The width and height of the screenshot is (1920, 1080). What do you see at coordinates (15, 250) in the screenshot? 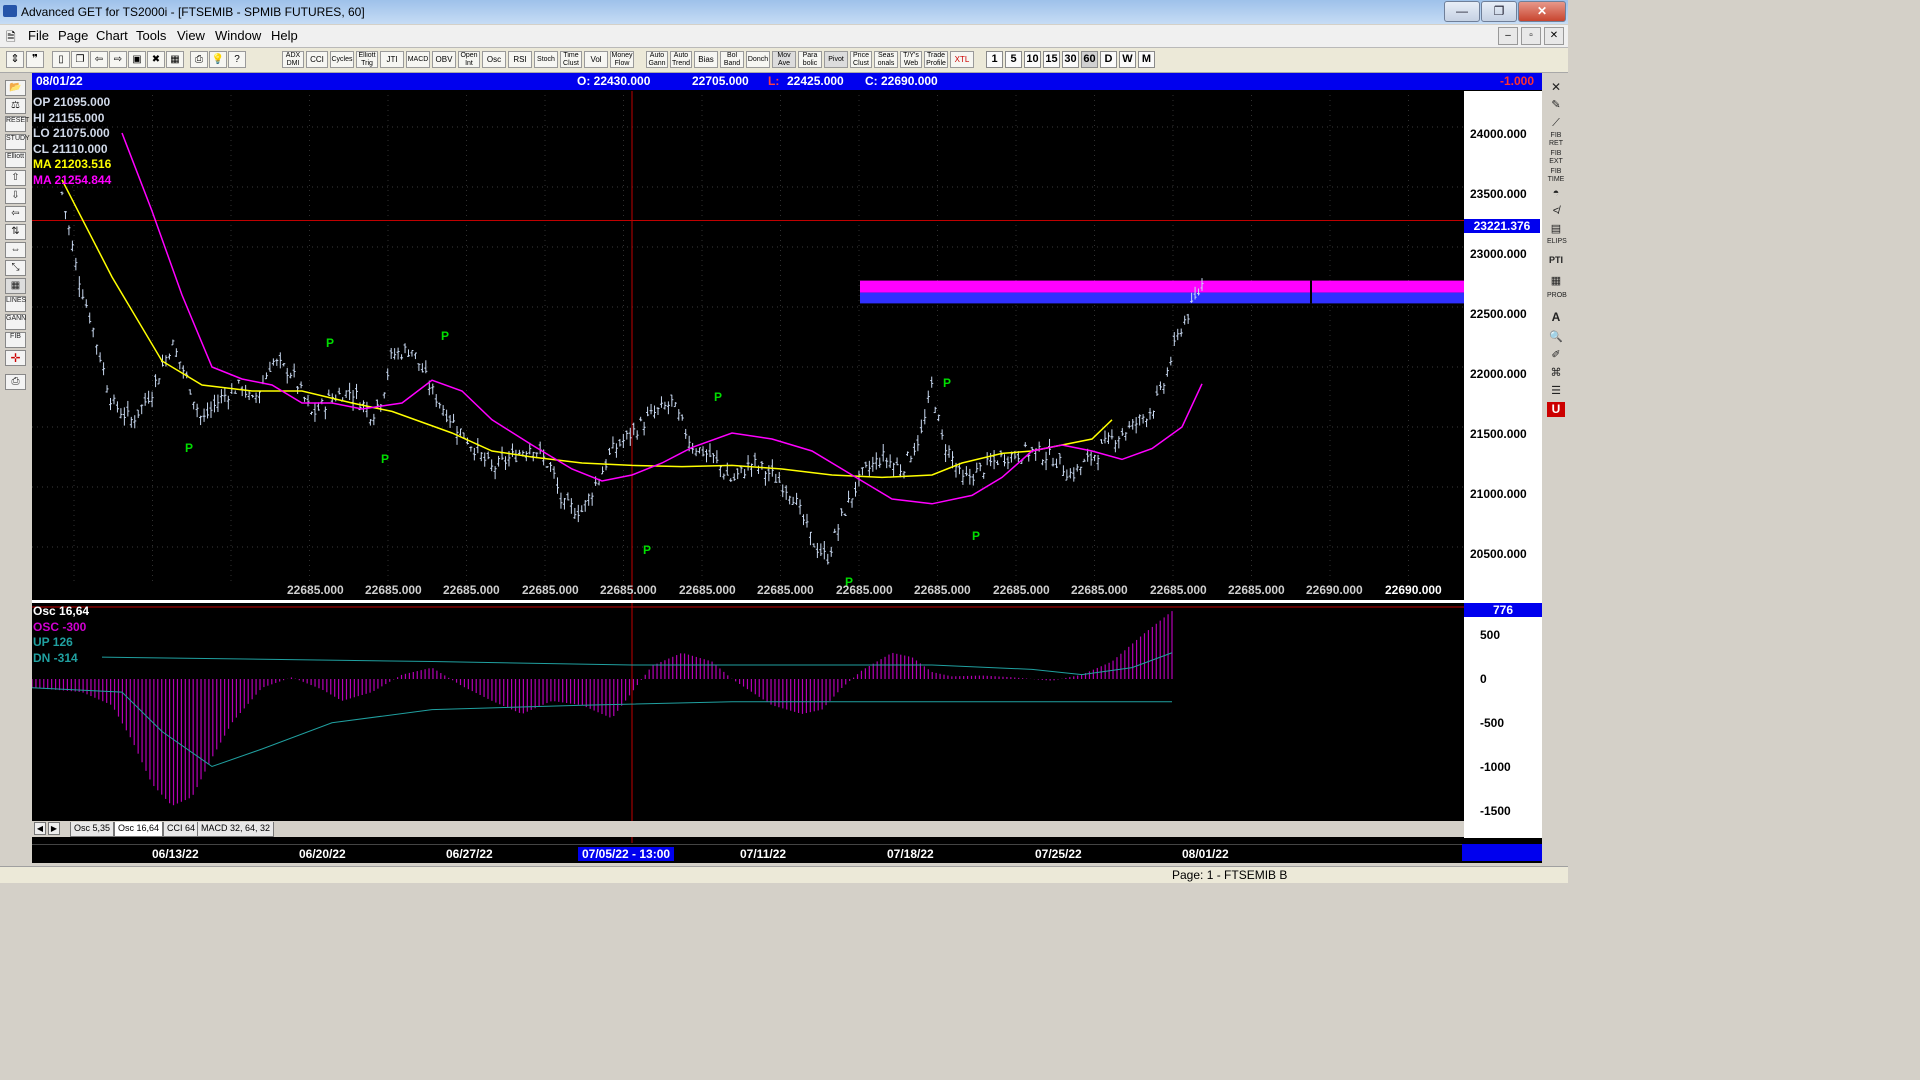
I see `compress-icon: ⇔` at bounding box center [15, 250].